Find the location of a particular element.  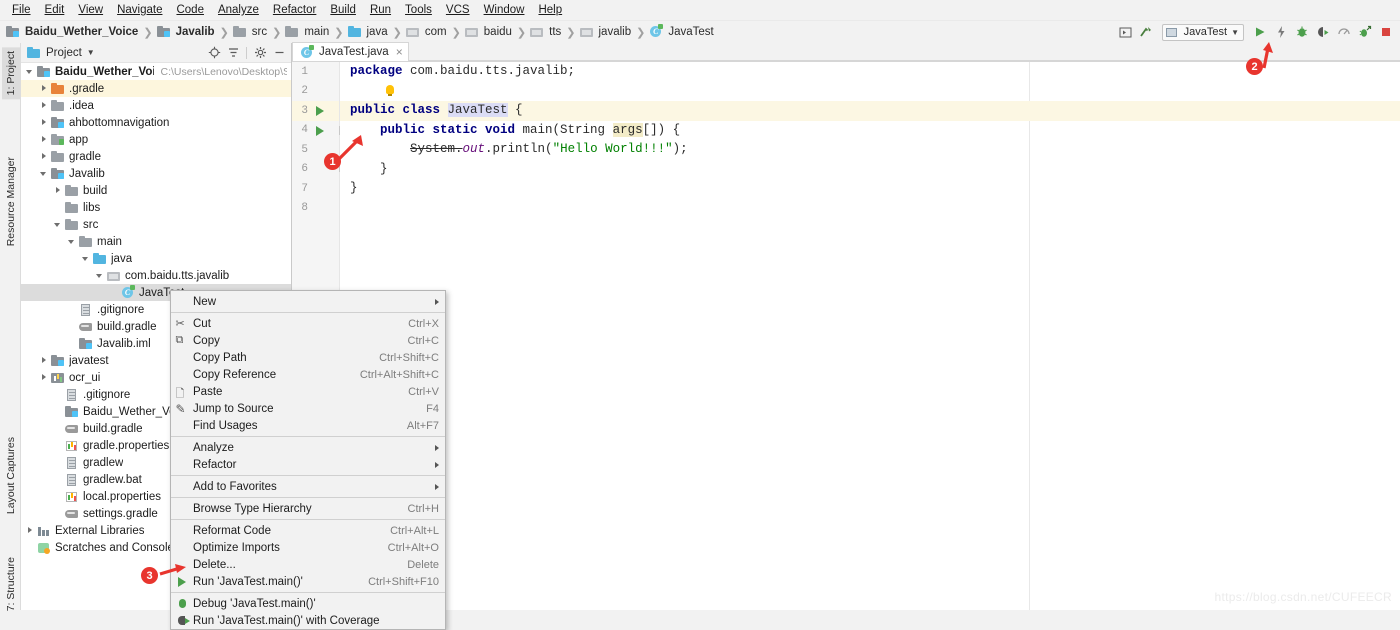

menu-item-copy-reference: Copy Reference Ctrl+Alt+Shift+C is located at coordinates (308, 374).